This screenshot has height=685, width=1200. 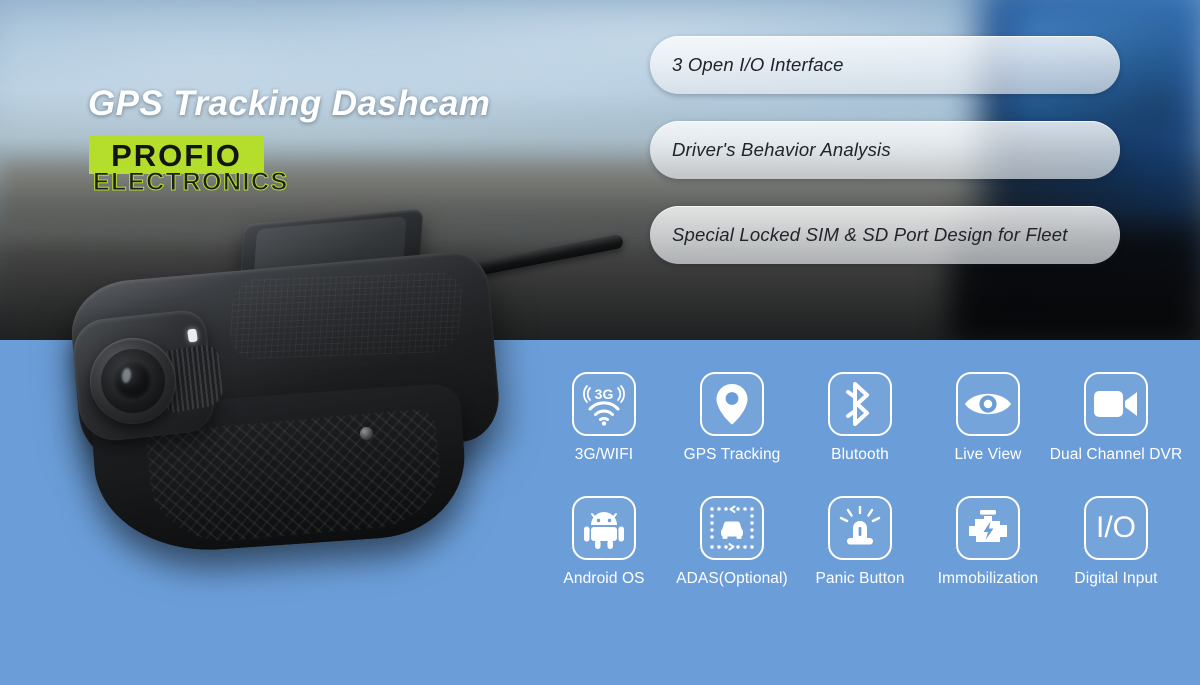 I want to click on feature-gps-tracking-label: GPS Tracking, so click(x=732, y=454).